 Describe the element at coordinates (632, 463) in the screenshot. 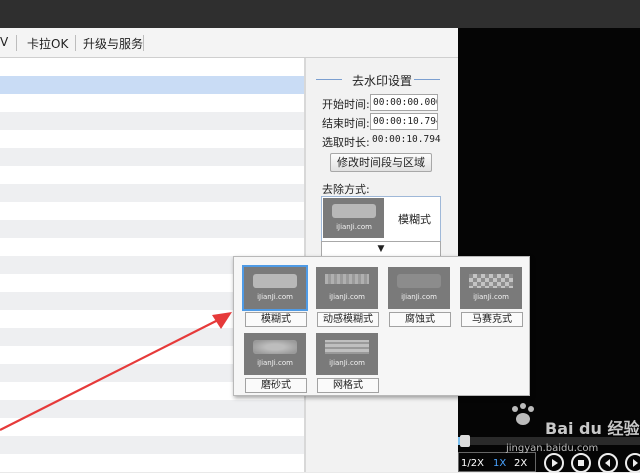

I see `next-frame-icon` at that location.